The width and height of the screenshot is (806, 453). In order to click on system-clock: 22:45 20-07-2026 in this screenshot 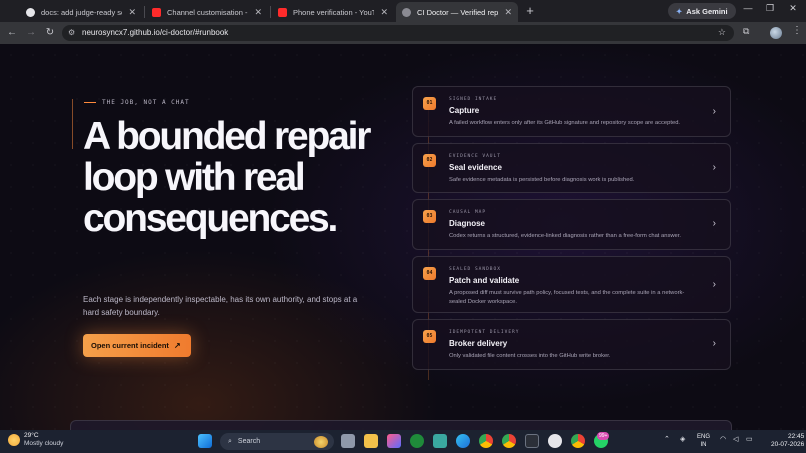, I will do `click(787, 441)`.